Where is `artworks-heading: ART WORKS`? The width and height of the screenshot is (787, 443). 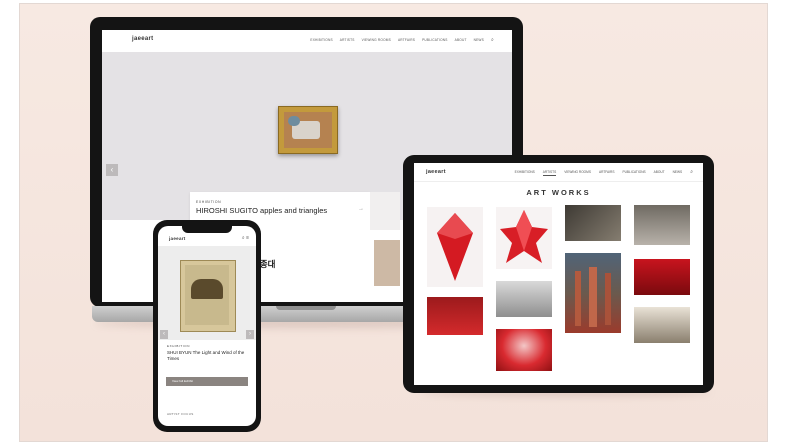
artworks-heading: ART WORKS is located at coordinates (558, 192).